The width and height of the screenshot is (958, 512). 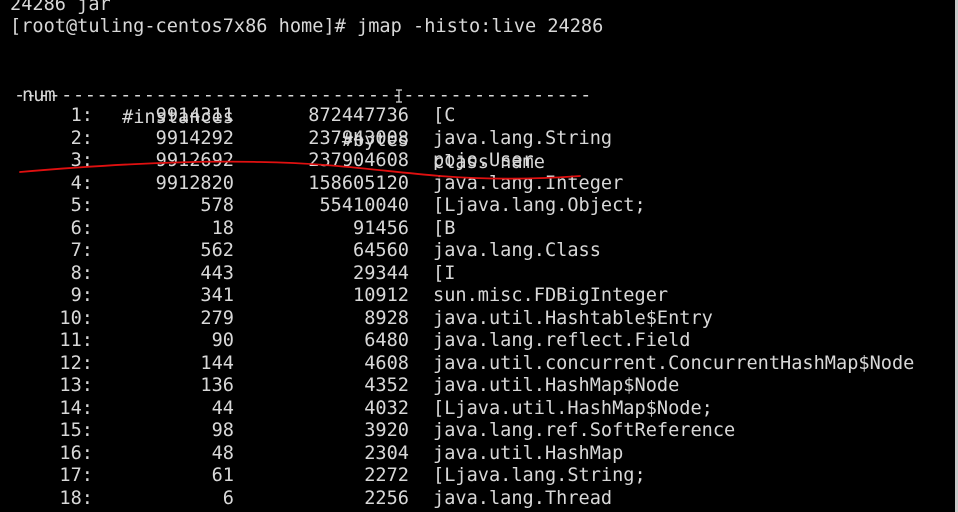 What do you see at coordinates (81, 115) in the screenshot?
I see `row-num: 1:` at bounding box center [81, 115].